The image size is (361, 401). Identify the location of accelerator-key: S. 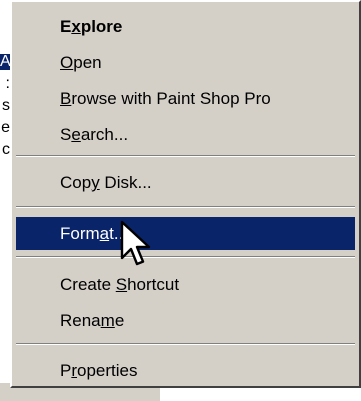
(121, 284).